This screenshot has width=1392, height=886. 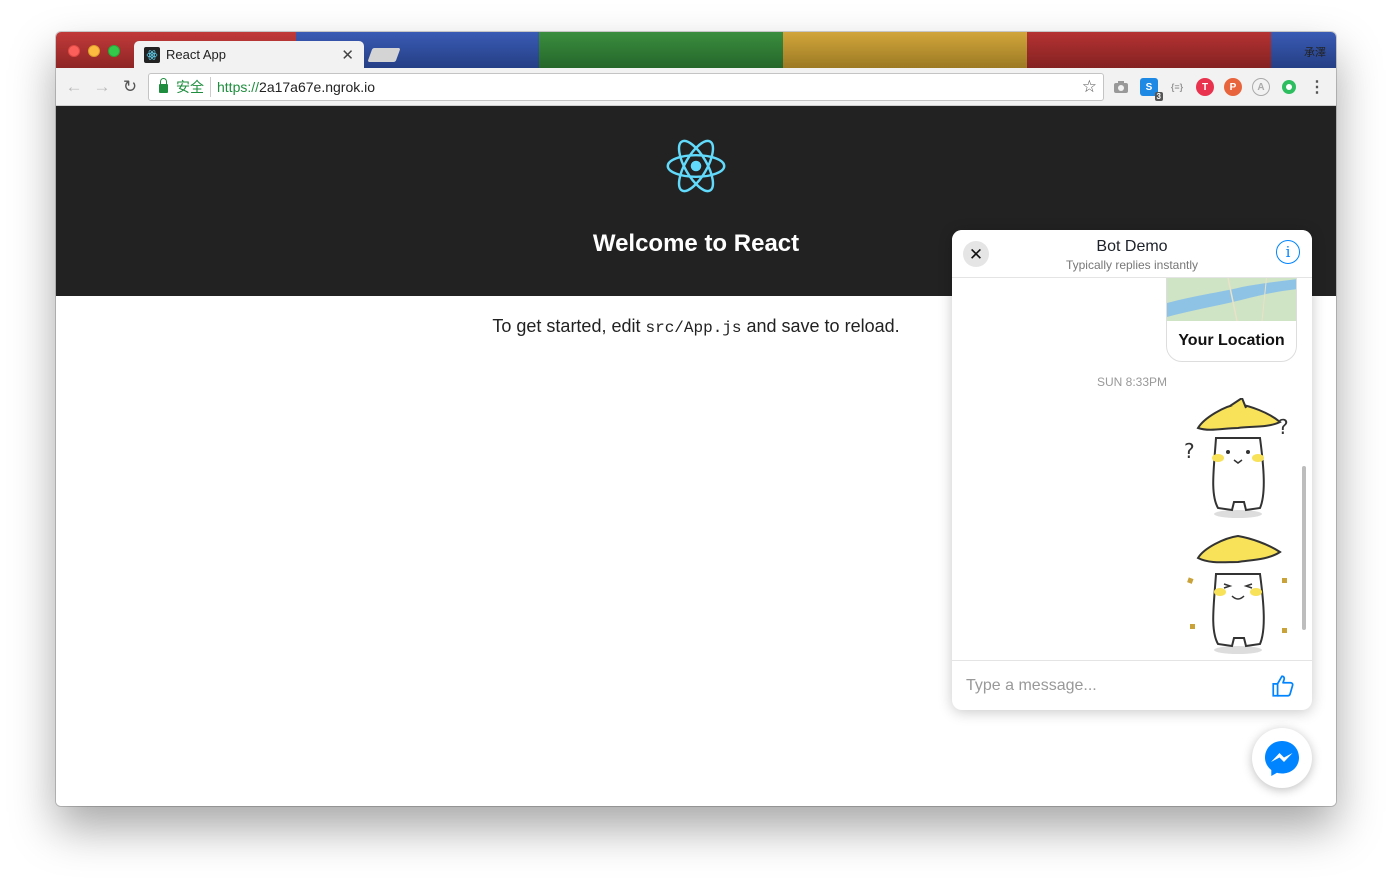 I want to click on skype-extension-icon: S 3, so click(x=1151, y=89).